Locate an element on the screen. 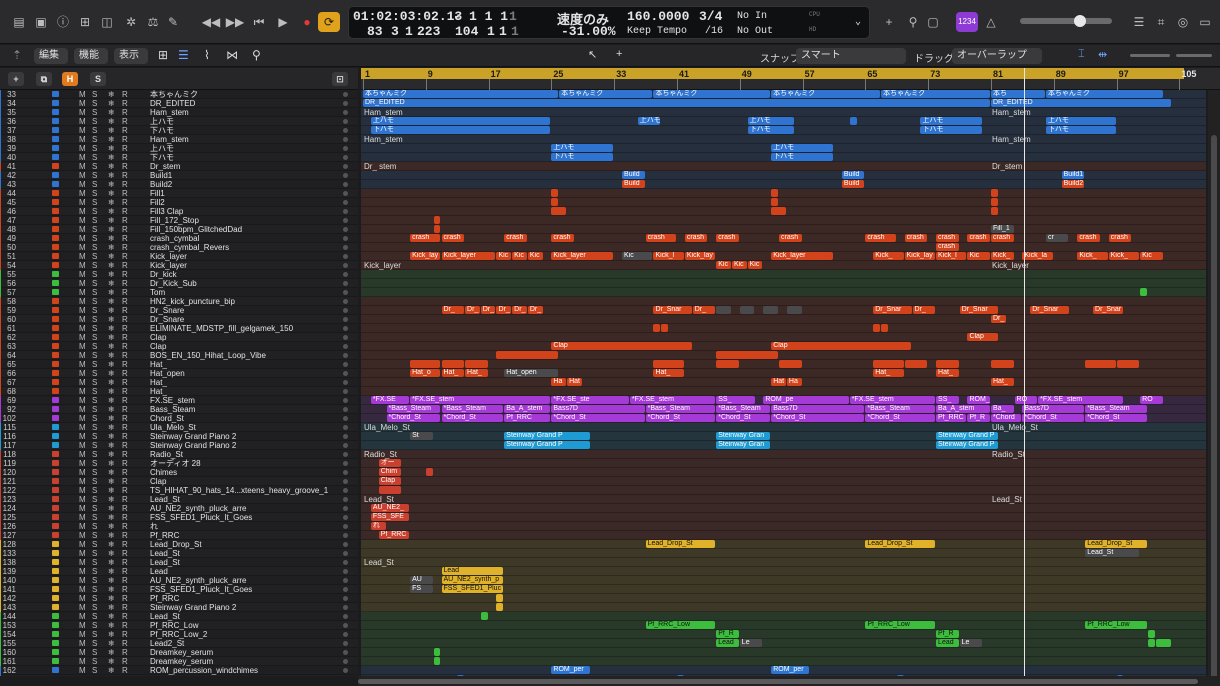  grid-view-icon: ⊞ is located at coordinates (163, 55).